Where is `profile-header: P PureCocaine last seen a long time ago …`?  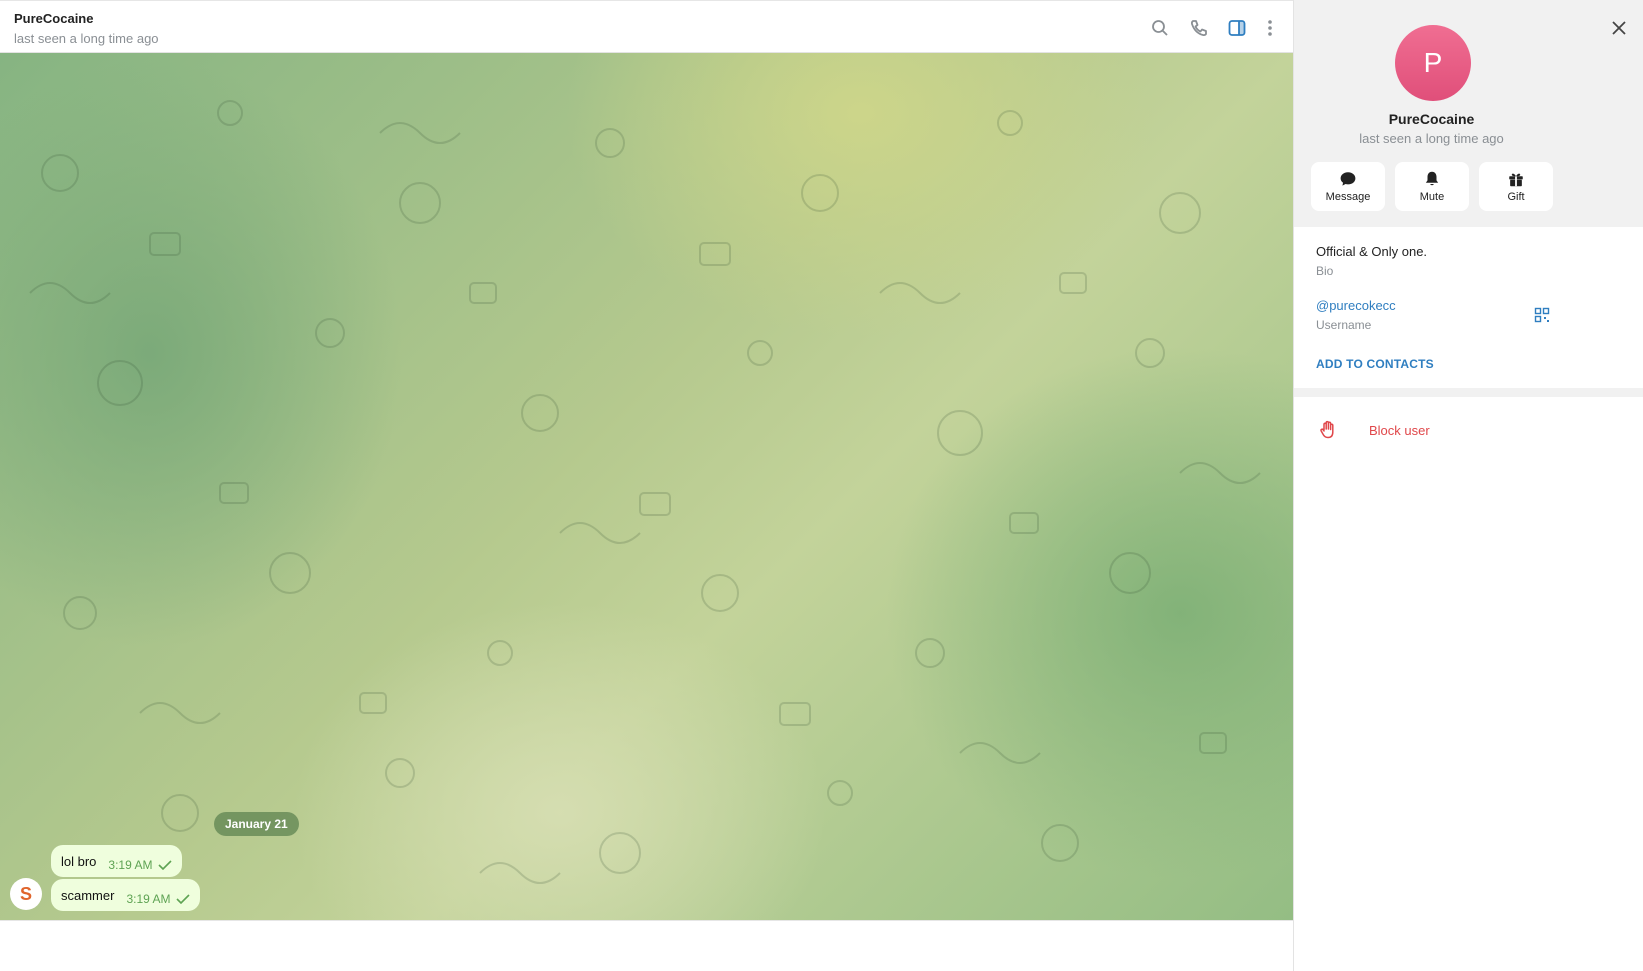 profile-header: P PureCocaine last seen a long time ago … is located at coordinates (1468, 113).